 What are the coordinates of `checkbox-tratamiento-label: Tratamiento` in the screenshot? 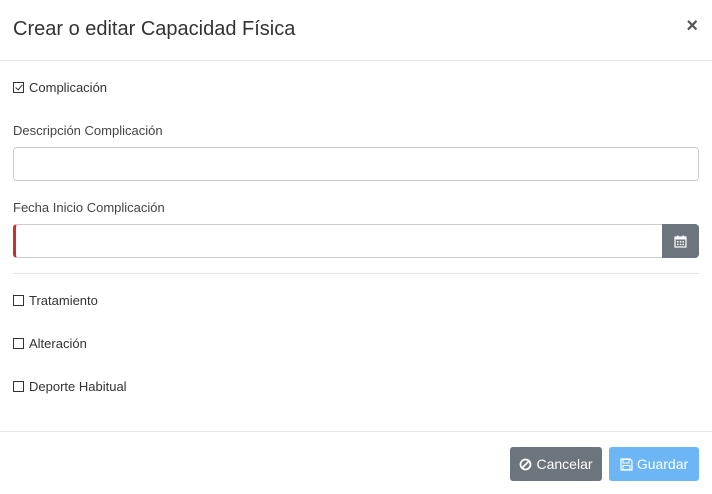 It's located at (63, 300).